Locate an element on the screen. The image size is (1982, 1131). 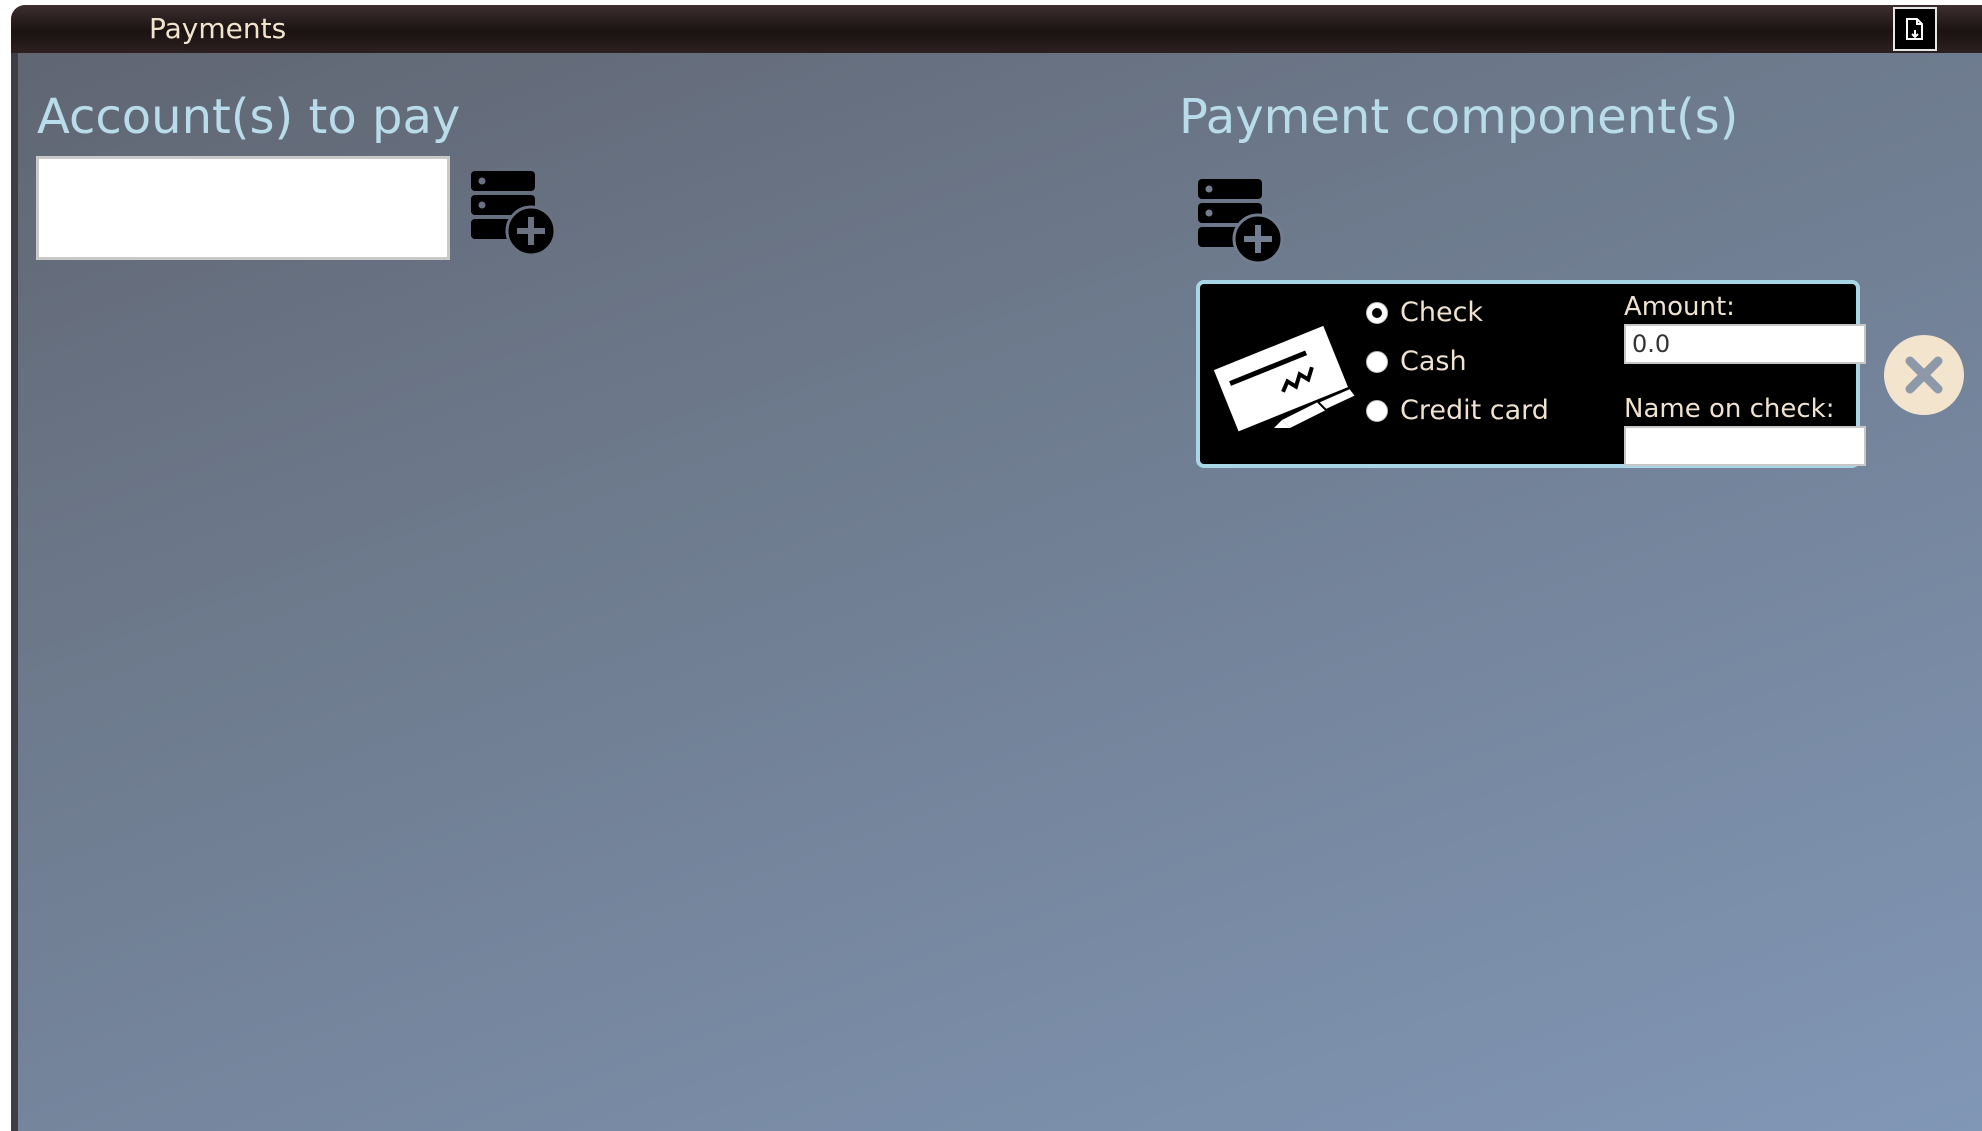
payment-method-credit-card: Credit card is located at coordinates (1457, 411).